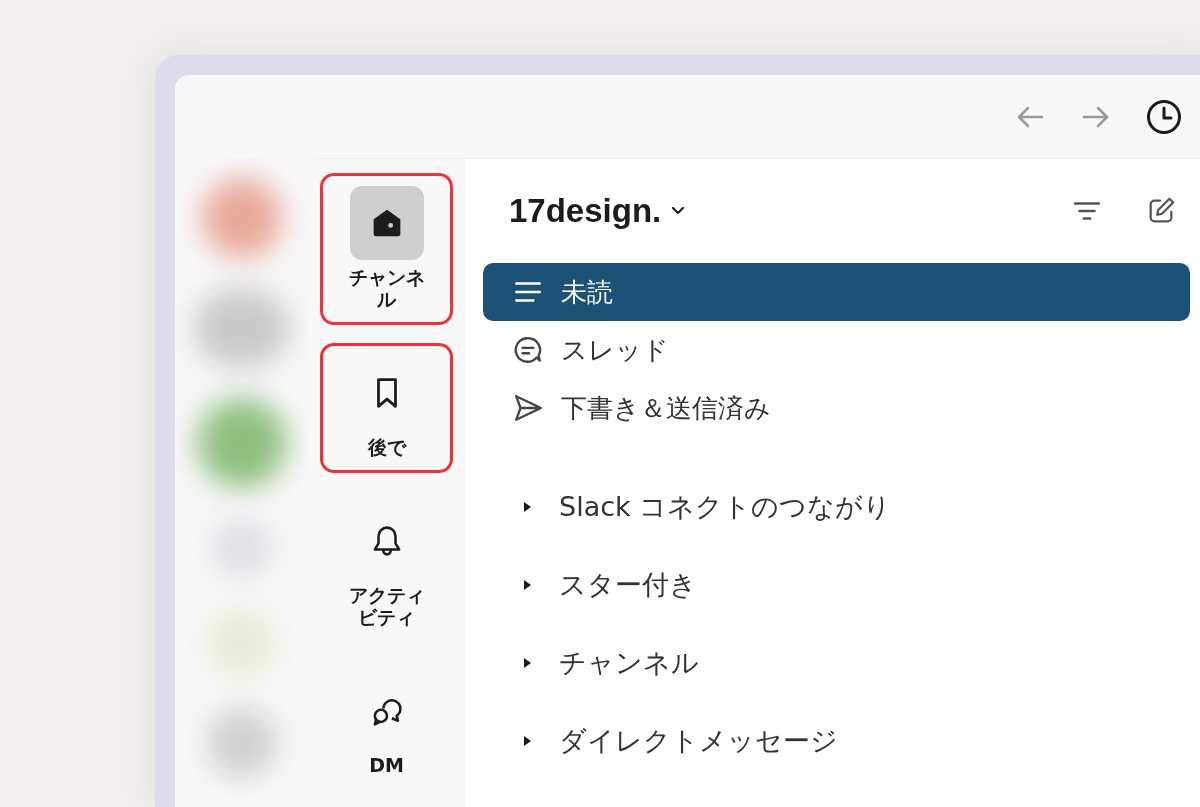 The width and height of the screenshot is (1200, 807). Describe the element at coordinates (386, 288) in the screenshot. I see `nav-label: チャンネル` at that location.